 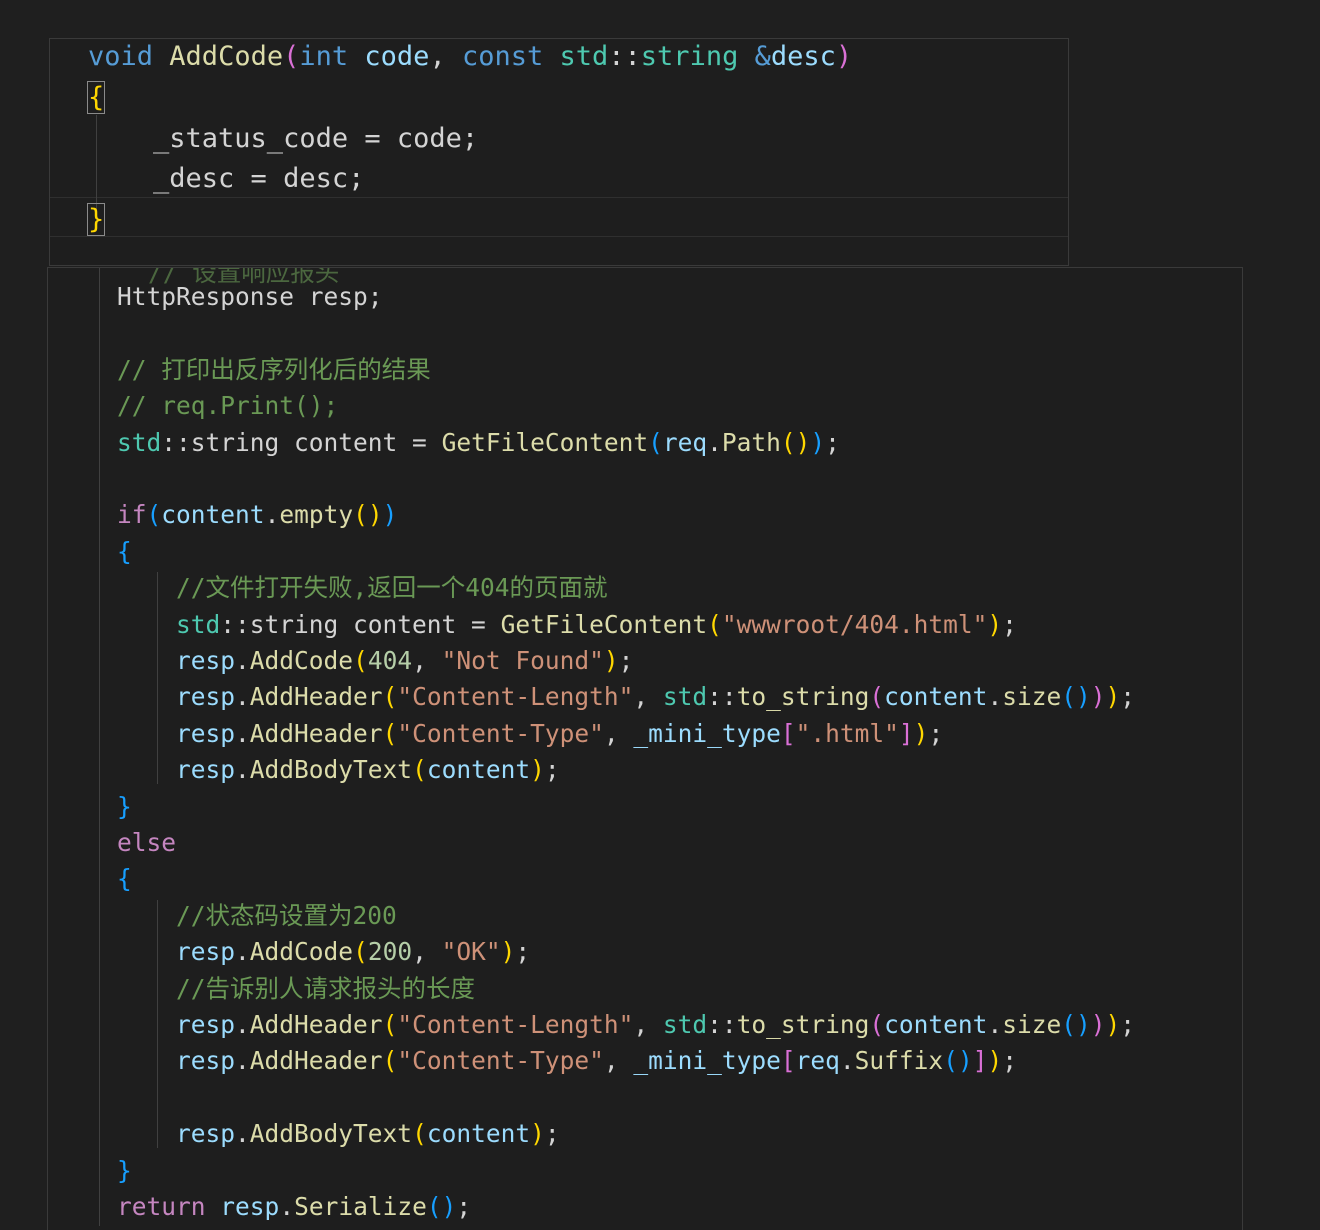 I want to click on code-line: if(content.empty()), so click(x=227, y=515).